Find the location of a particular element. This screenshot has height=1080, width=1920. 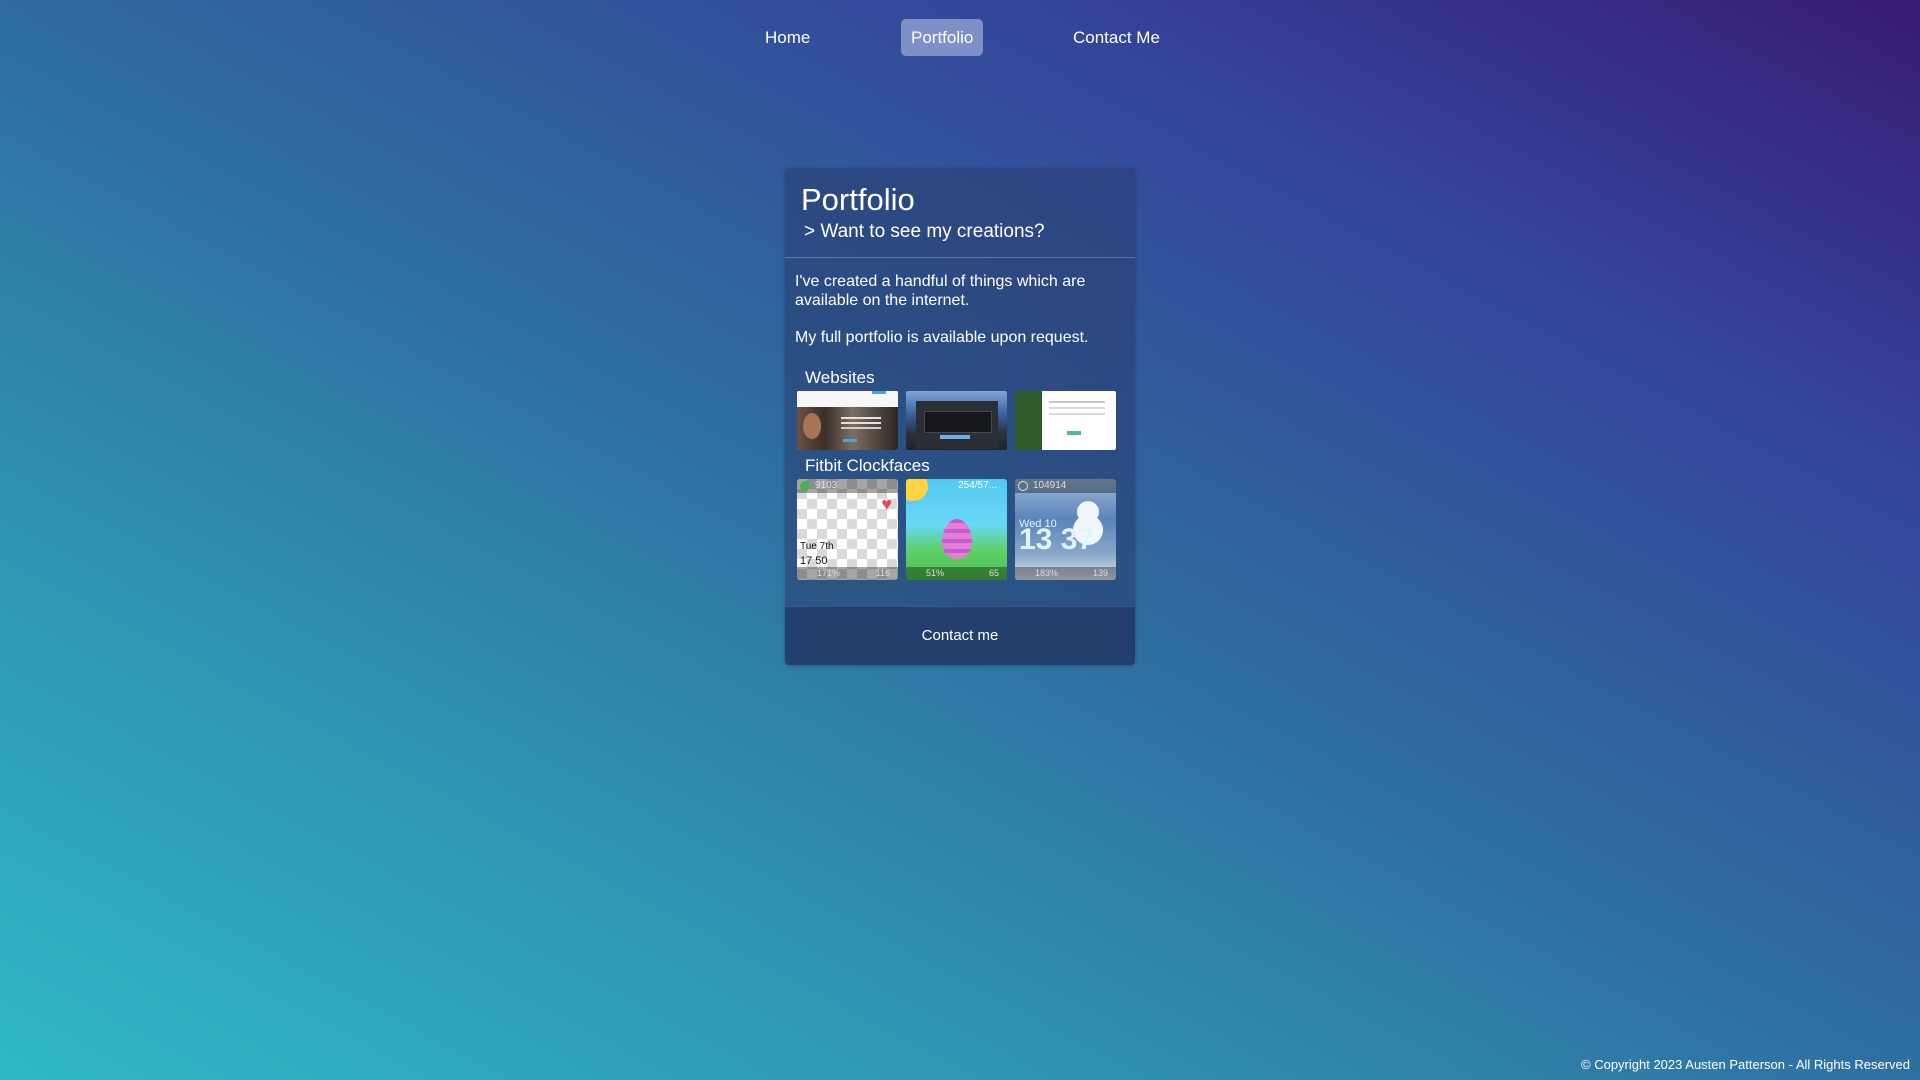

thumbnail-sidebar is located at coordinates (1028, 420).